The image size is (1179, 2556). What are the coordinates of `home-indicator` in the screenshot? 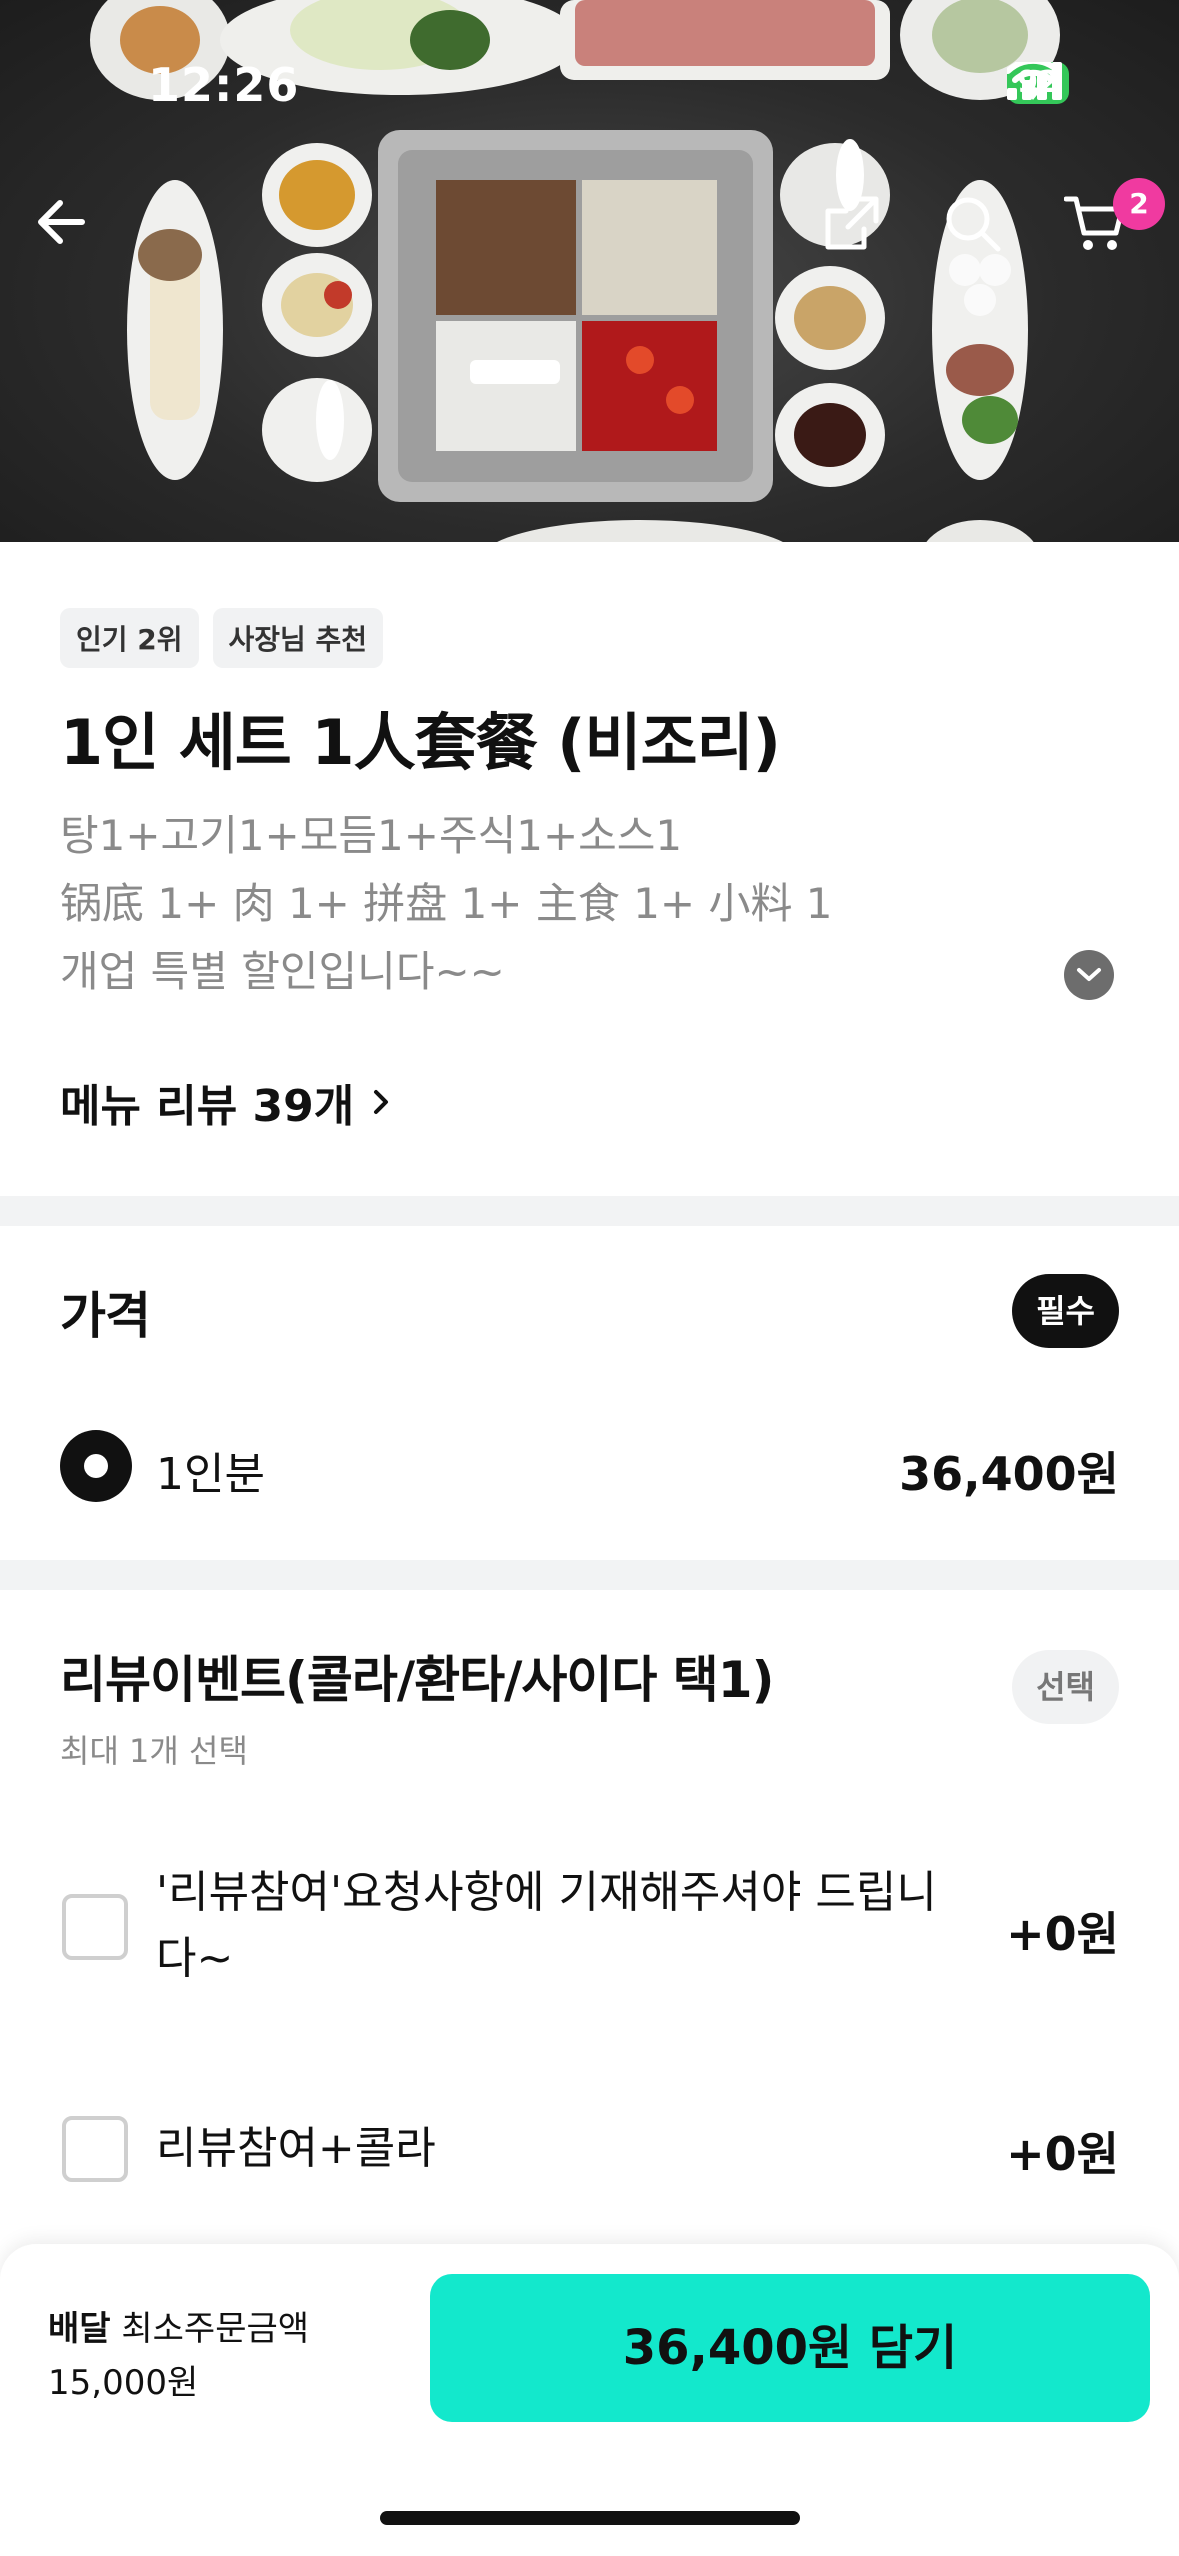 It's located at (590, 2518).